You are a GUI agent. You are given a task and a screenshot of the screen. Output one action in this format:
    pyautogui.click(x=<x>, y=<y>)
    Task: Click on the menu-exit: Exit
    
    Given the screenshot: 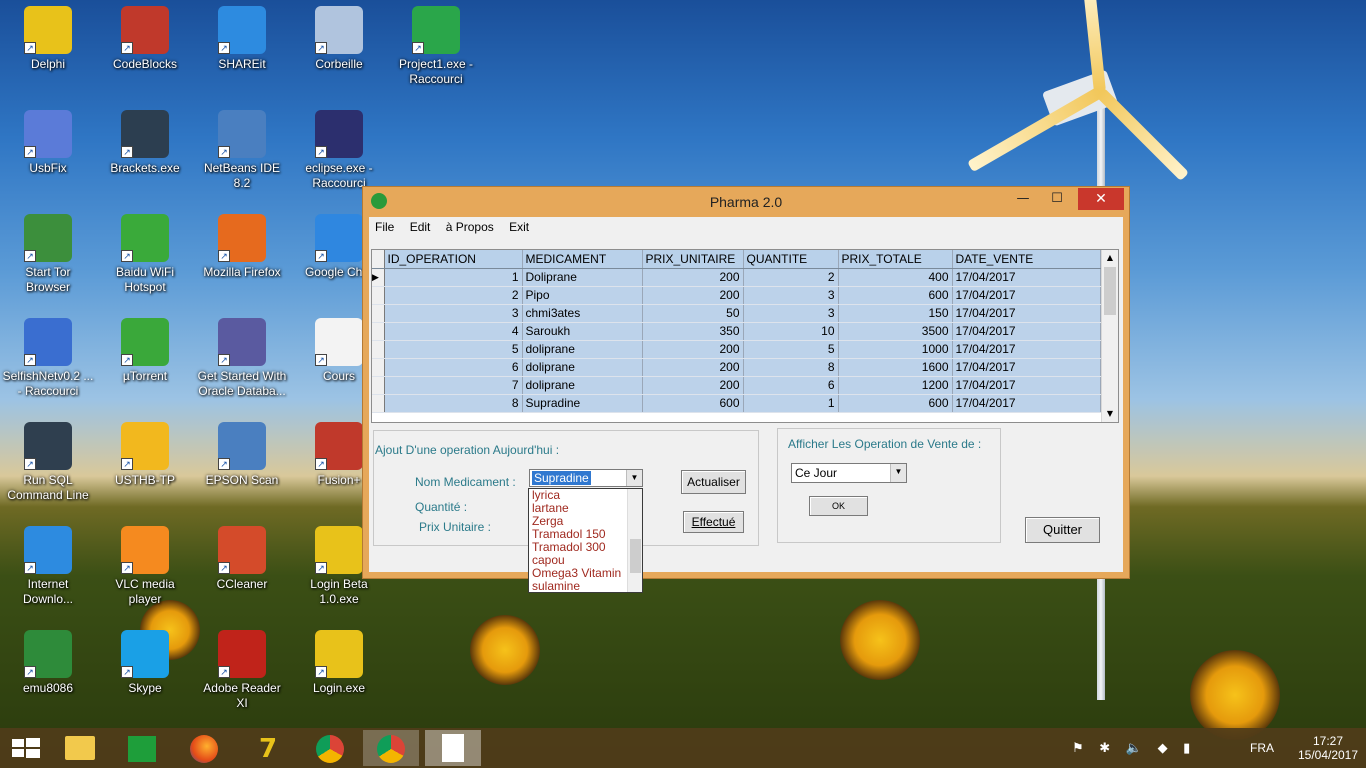 What is the action you would take?
    pyautogui.click(x=519, y=227)
    